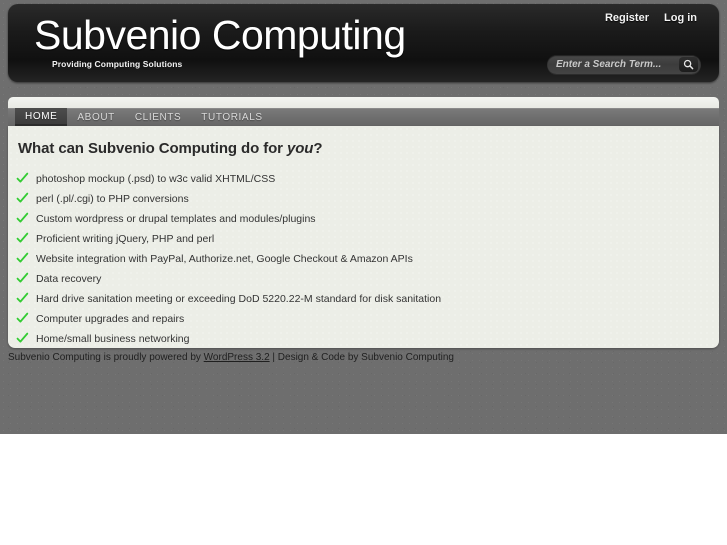  I want to click on service-label: Home/small business networking, so click(113, 339).